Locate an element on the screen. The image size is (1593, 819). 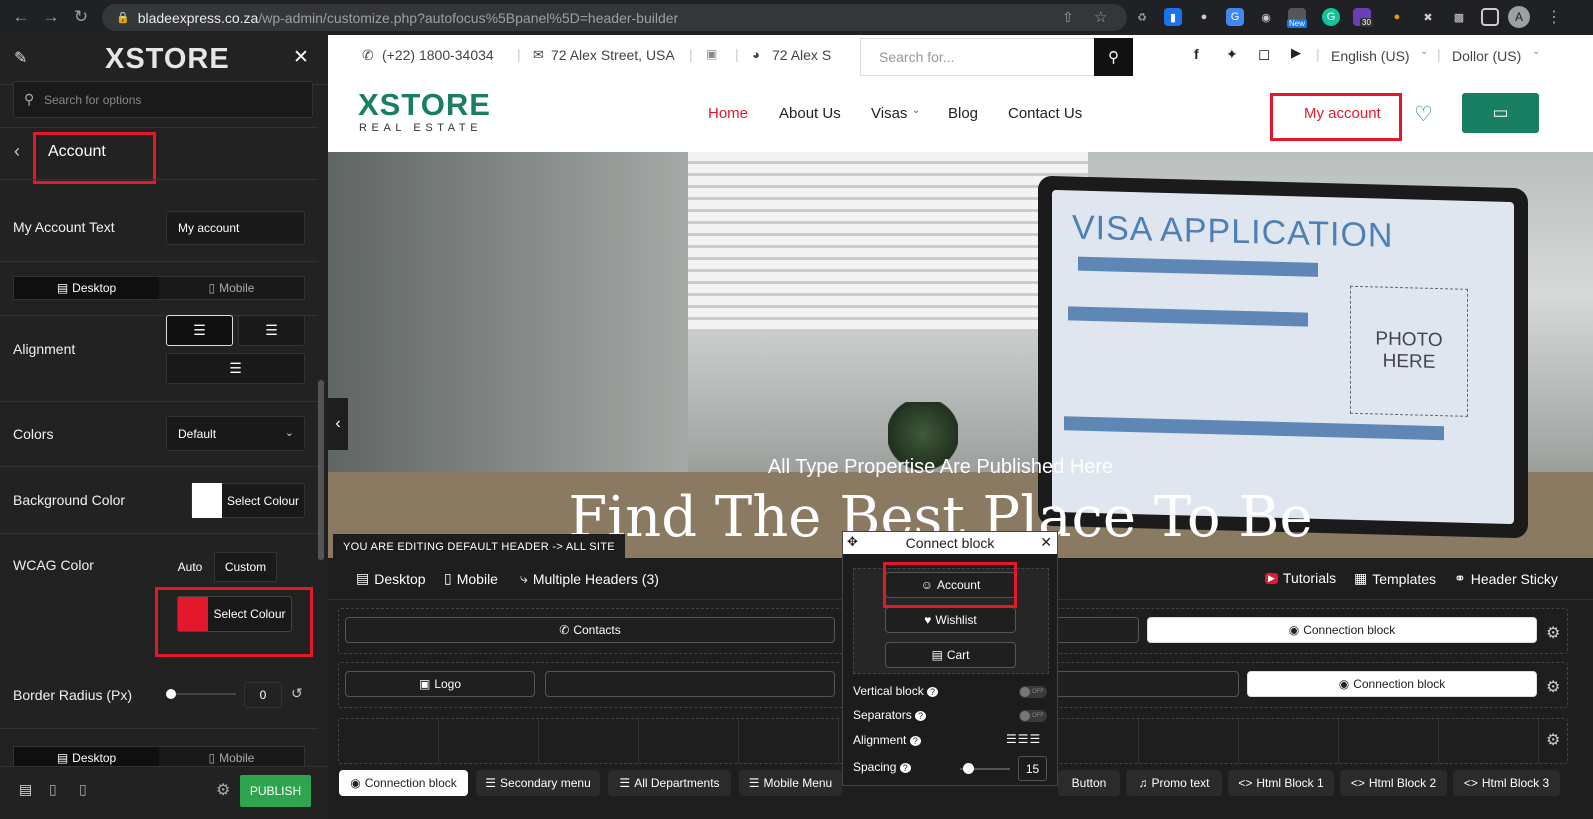
back-icon: ← is located at coordinates (21, 17).